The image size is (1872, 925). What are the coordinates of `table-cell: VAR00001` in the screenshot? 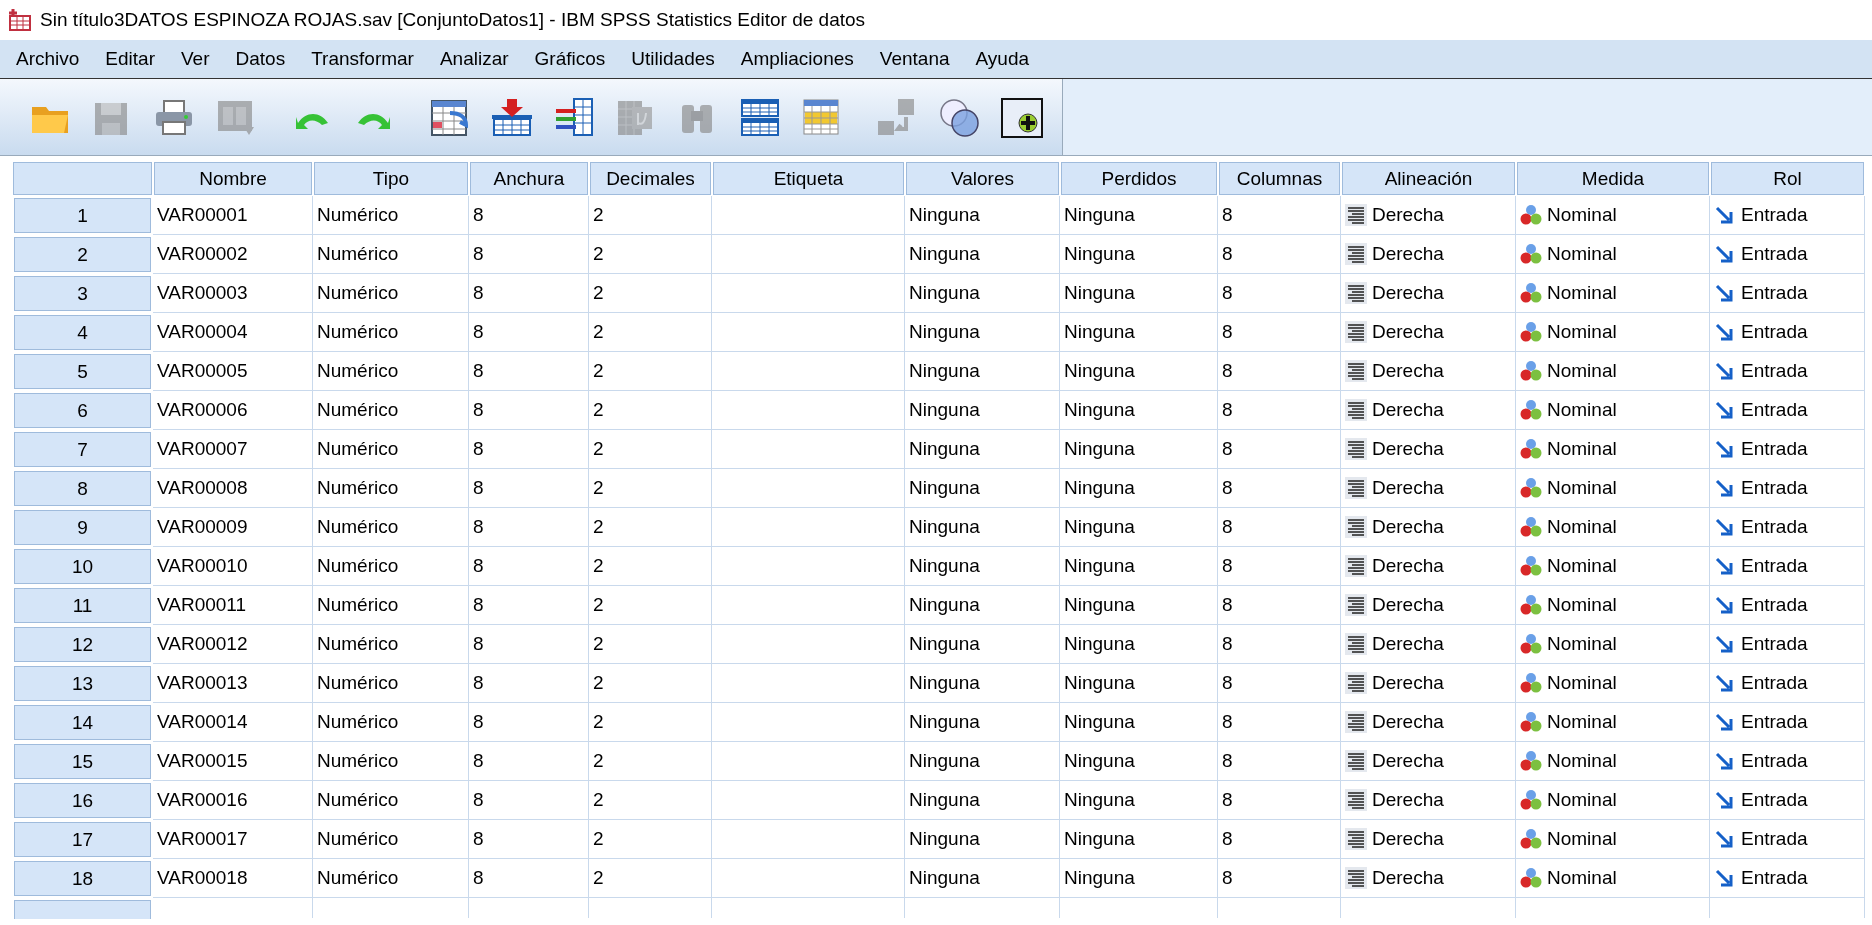 It's located at (233, 215).